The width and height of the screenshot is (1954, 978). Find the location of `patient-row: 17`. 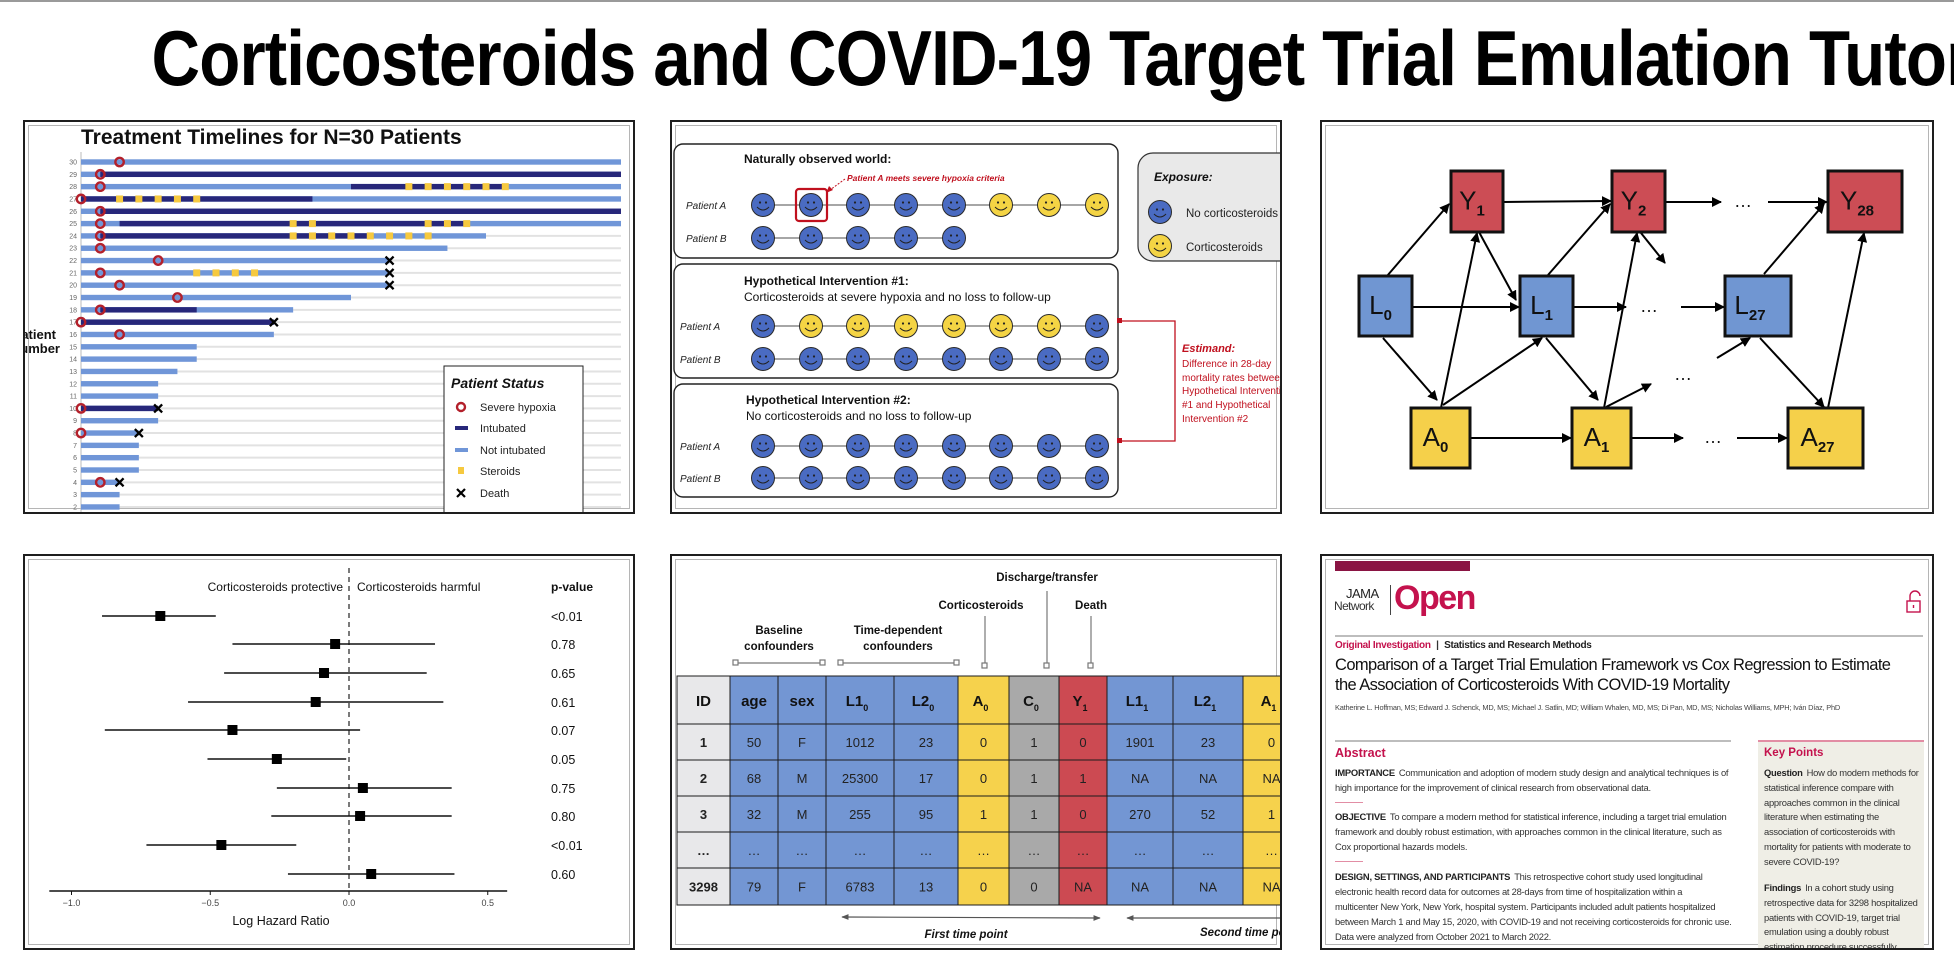

patient-row: 17 is located at coordinates (345, 322).